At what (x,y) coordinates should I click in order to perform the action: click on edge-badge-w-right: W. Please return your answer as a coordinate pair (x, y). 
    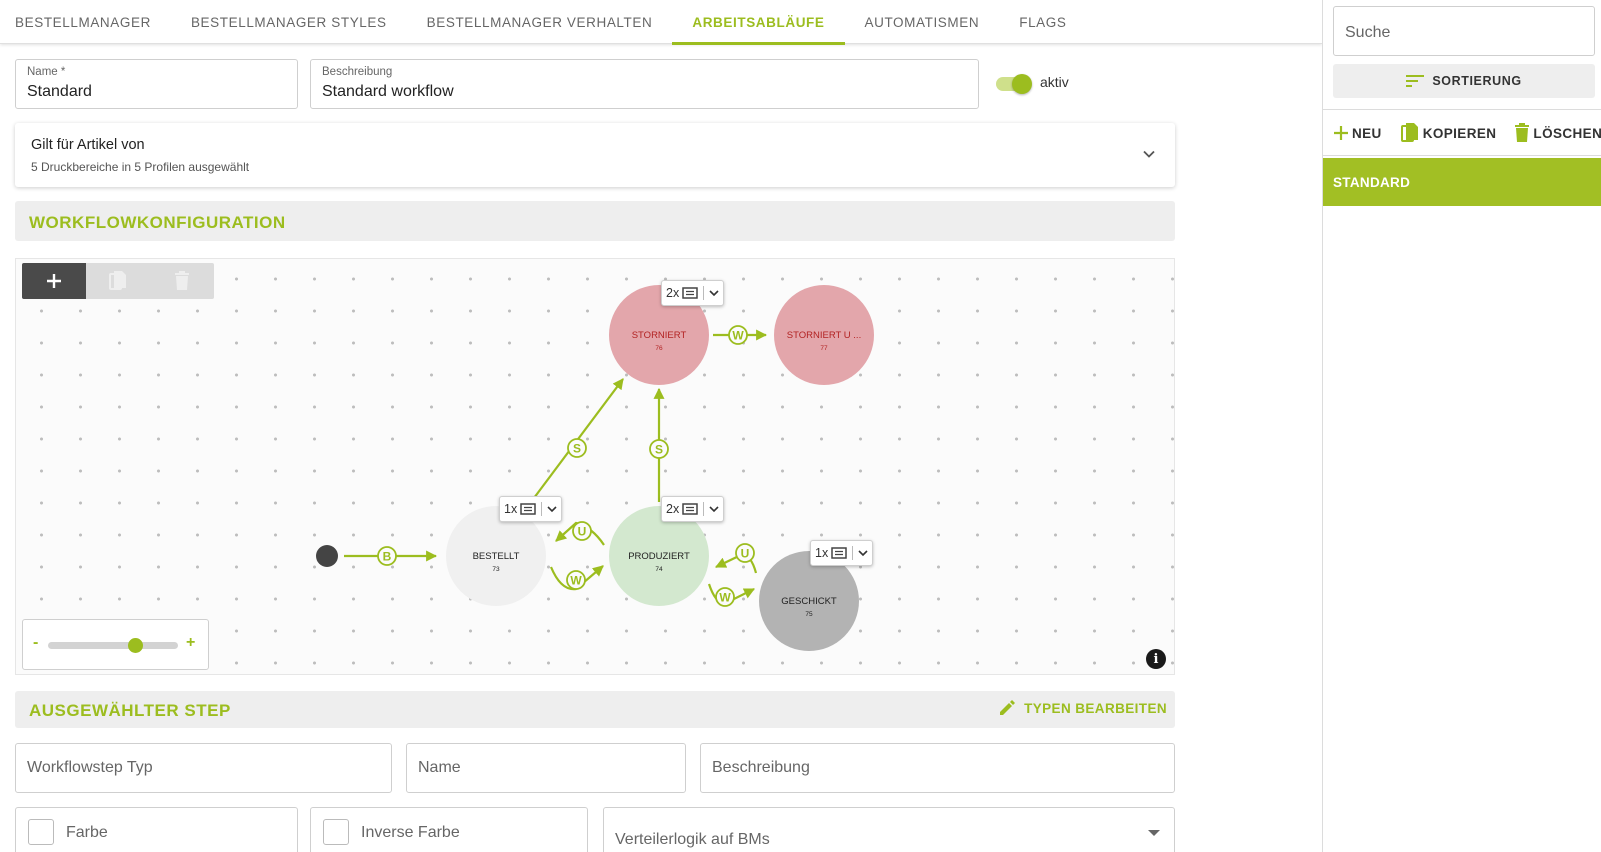
    Looking at the image, I should click on (725, 597).